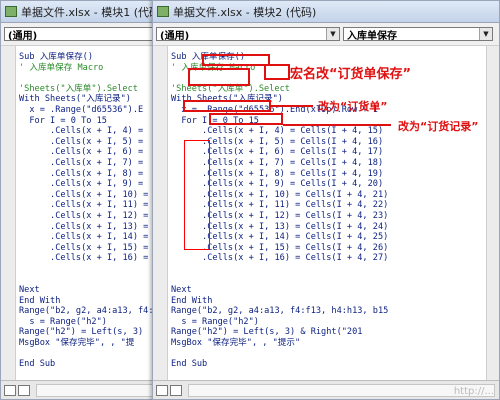 The height and width of the screenshot is (400, 500). What do you see at coordinates (292, 106) in the screenshot?
I see `leader-line-sheet` at bounding box center [292, 106].